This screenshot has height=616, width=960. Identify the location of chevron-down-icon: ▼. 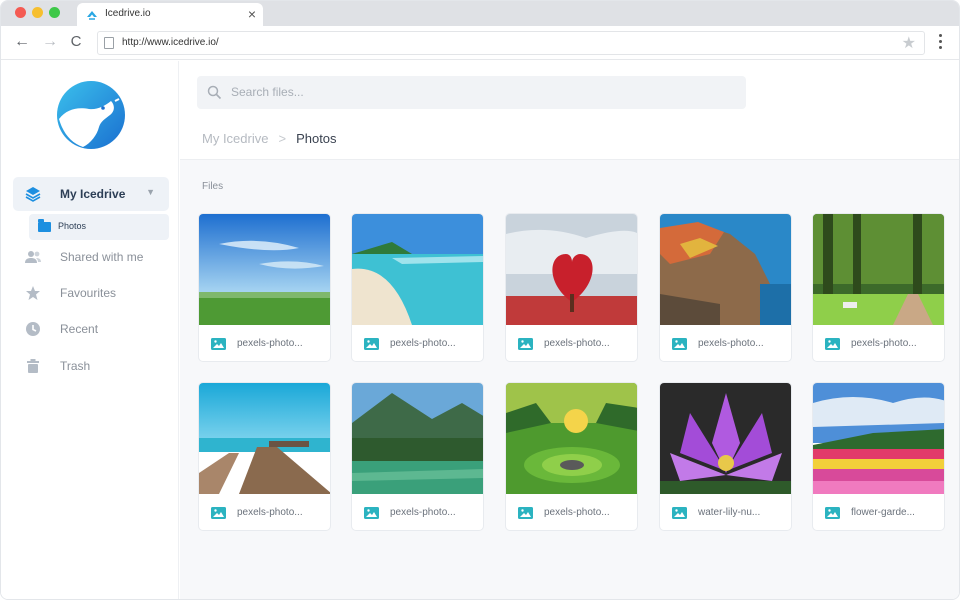
(150, 192).